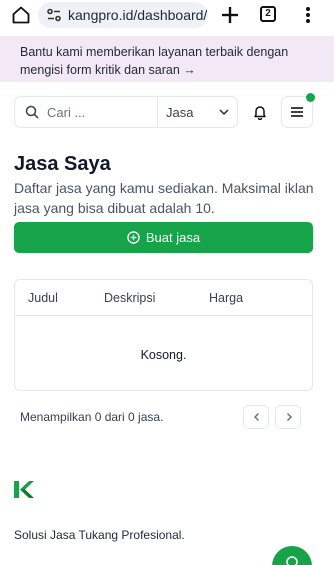 The height and width of the screenshot is (565, 334). Describe the element at coordinates (173, 237) in the screenshot. I see `create-service-label: Buat jasa` at that location.